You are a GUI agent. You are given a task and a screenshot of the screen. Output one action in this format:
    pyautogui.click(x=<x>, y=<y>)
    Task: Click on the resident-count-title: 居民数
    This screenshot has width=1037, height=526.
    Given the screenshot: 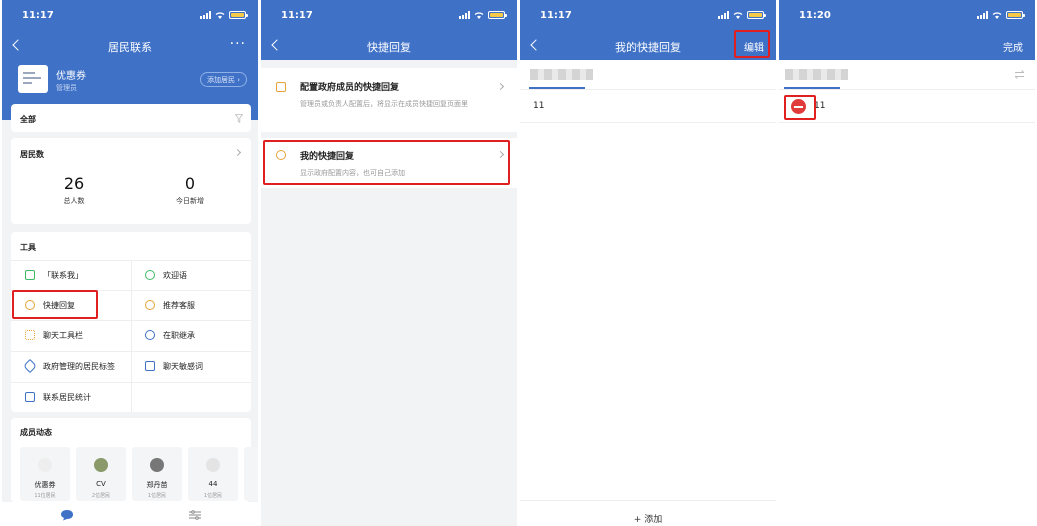 What is the action you would take?
    pyautogui.click(x=32, y=154)
    